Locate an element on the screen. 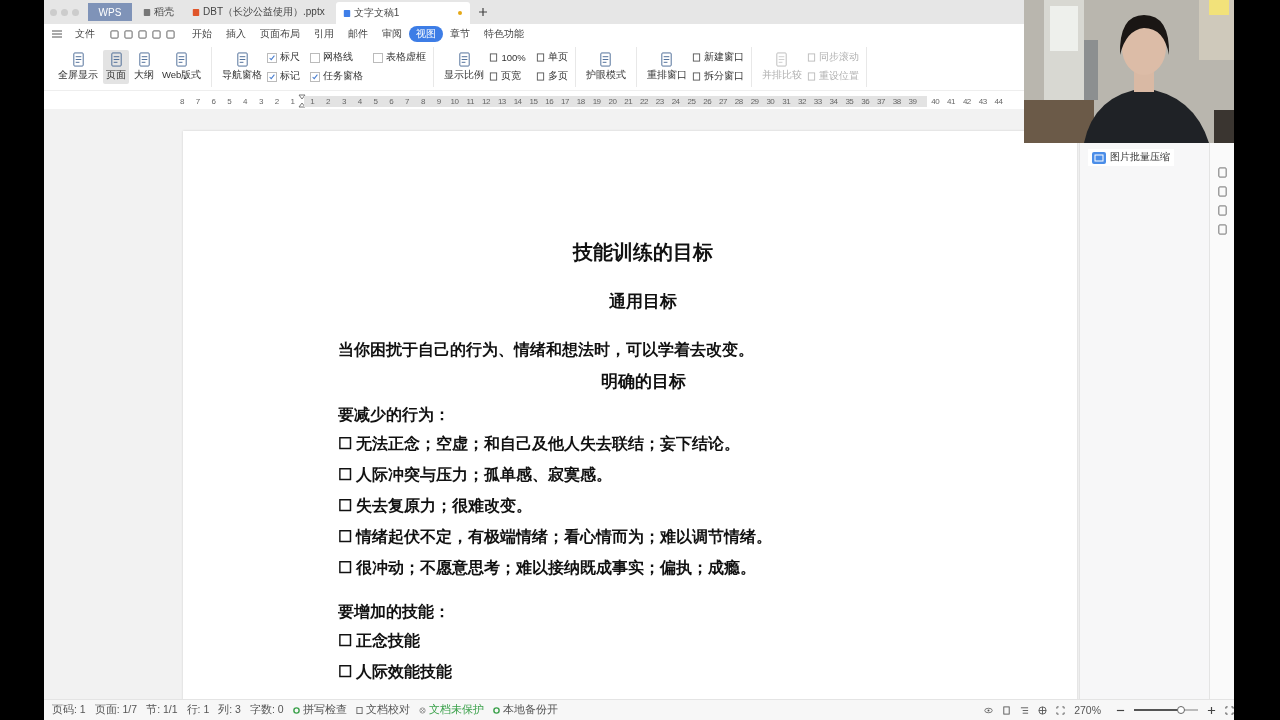 Image resolution: width=1280 pixels, height=720 pixels. view-button: 拆分窗口 is located at coordinates (717, 76).